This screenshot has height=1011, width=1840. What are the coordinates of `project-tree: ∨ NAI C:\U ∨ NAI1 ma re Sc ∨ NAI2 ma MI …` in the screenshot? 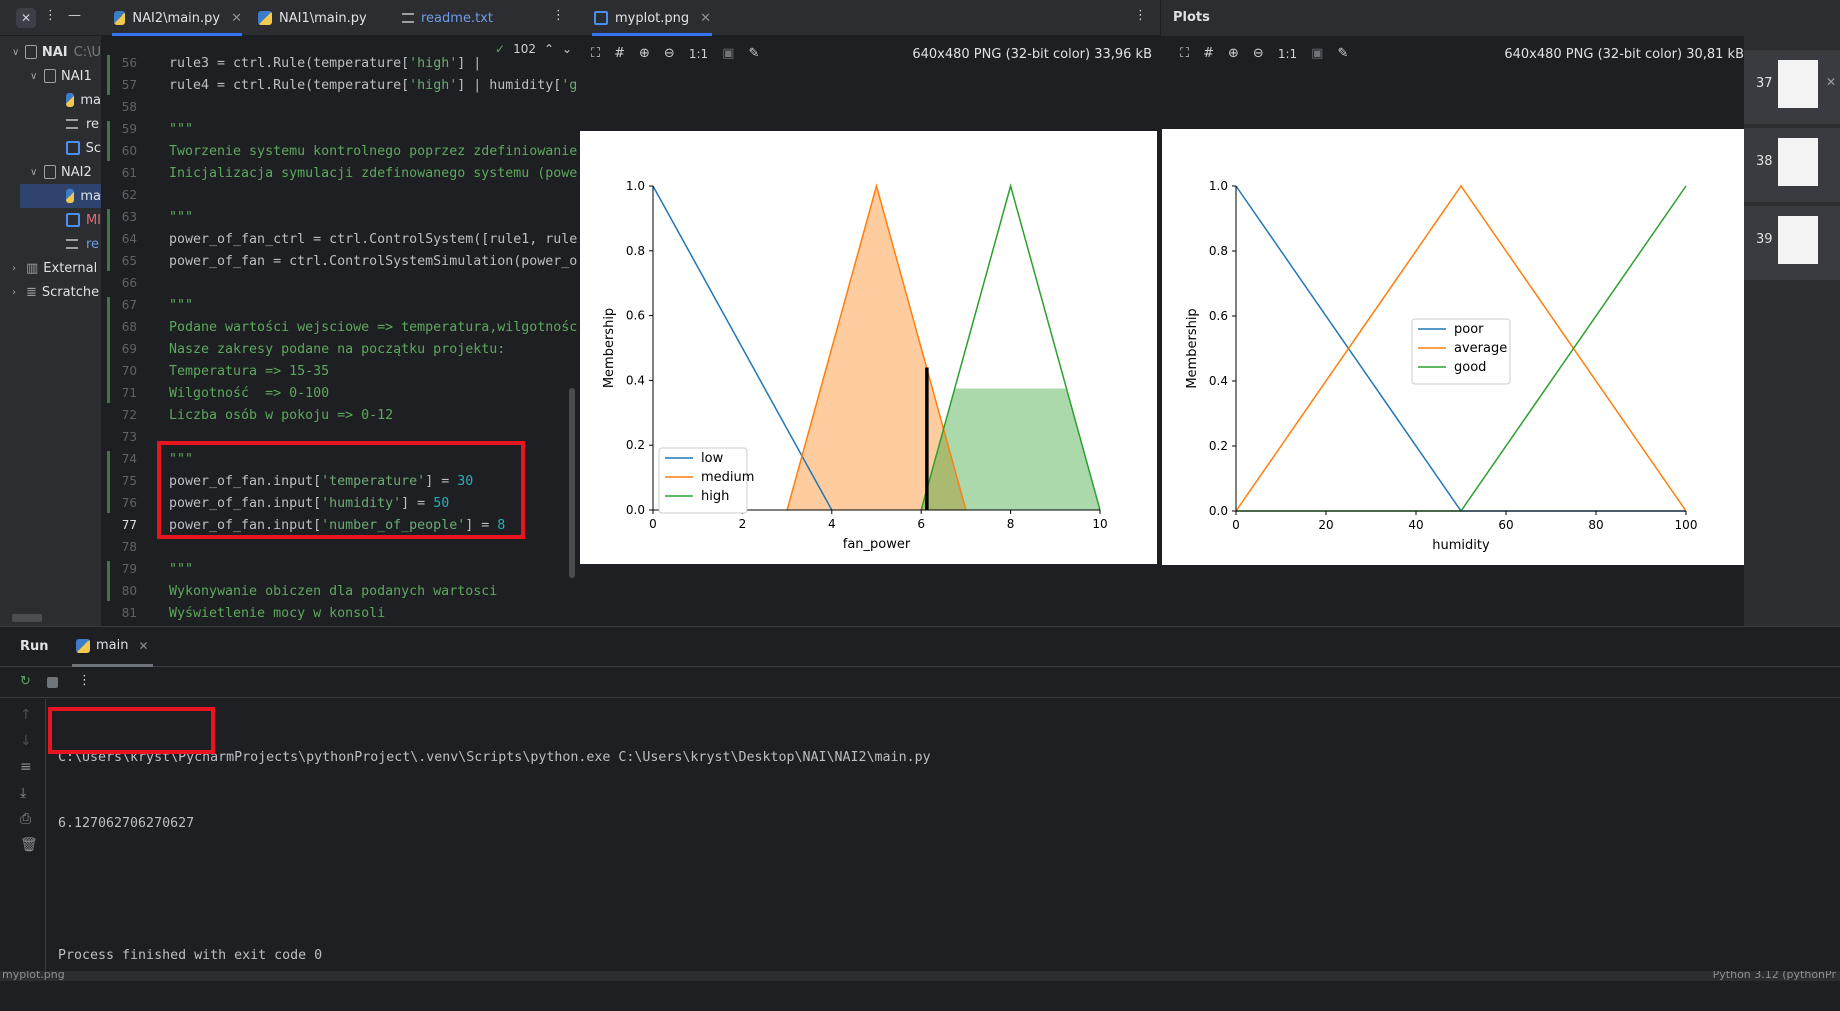 It's located at (50, 331).